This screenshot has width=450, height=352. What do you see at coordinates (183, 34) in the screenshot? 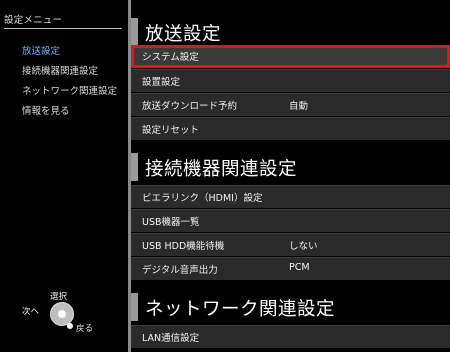
I see `section-title: 放送設定` at bounding box center [183, 34].